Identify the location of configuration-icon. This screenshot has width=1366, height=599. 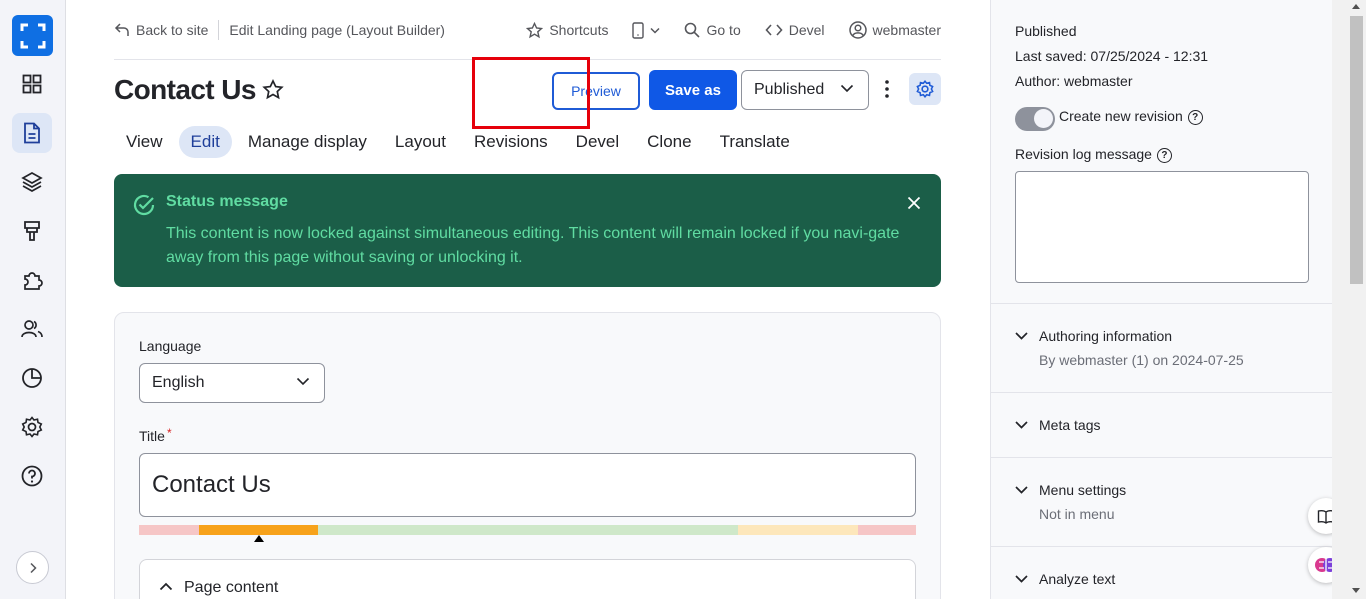
(32, 427).